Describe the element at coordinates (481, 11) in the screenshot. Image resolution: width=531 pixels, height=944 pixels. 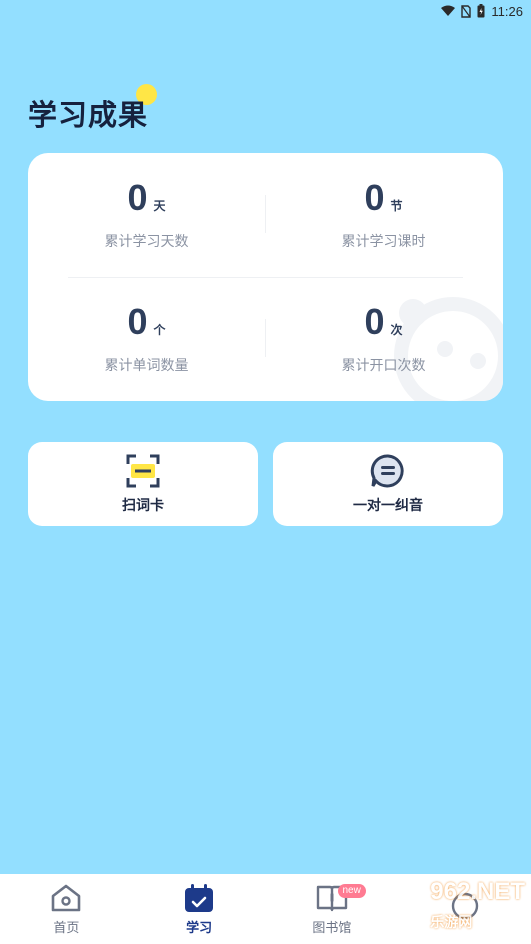
I see `battery-icon` at that location.